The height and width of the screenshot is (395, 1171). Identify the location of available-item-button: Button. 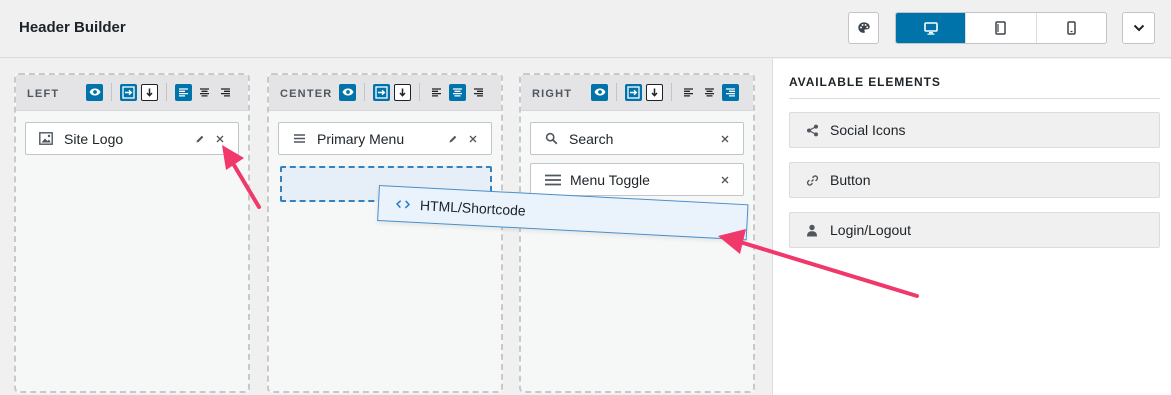
(974, 180).